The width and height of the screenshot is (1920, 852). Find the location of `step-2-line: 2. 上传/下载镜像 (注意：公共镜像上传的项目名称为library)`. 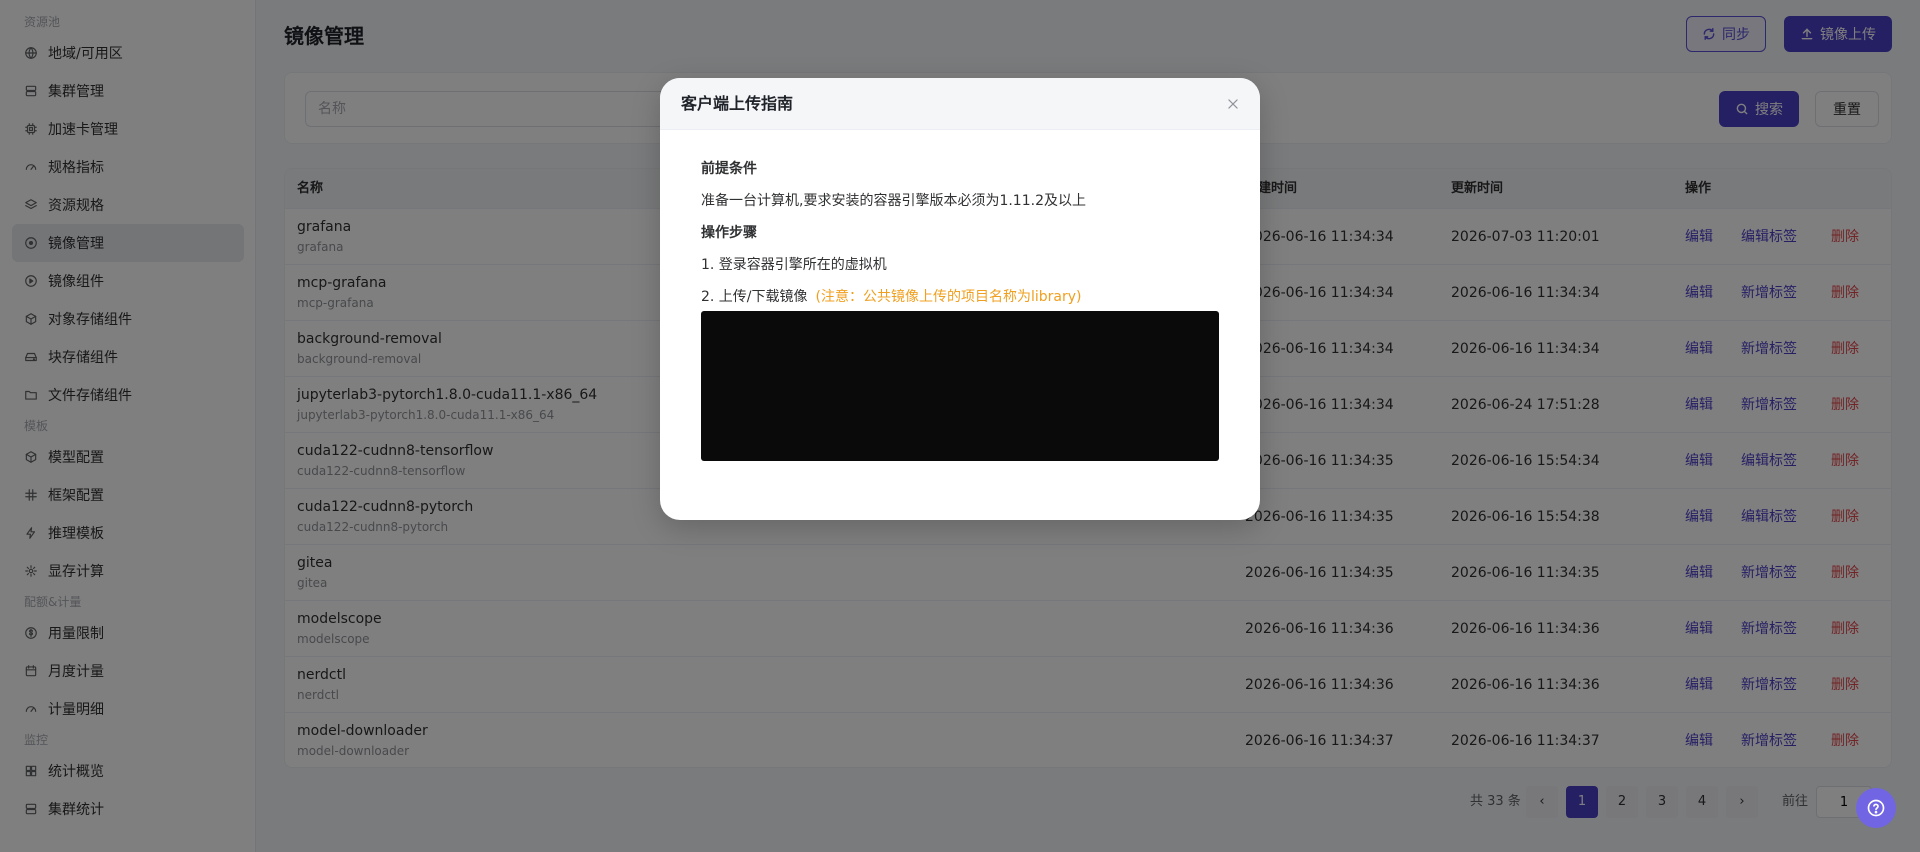

step-2-line: 2. 上传/下载镜像 (注意：公共镜像上传的项目名称为library) is located at coordinates (891, 296).